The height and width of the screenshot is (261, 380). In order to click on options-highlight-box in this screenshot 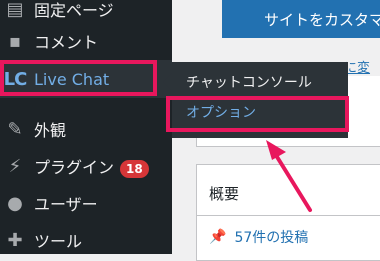, I will do `click(257, 114)`.